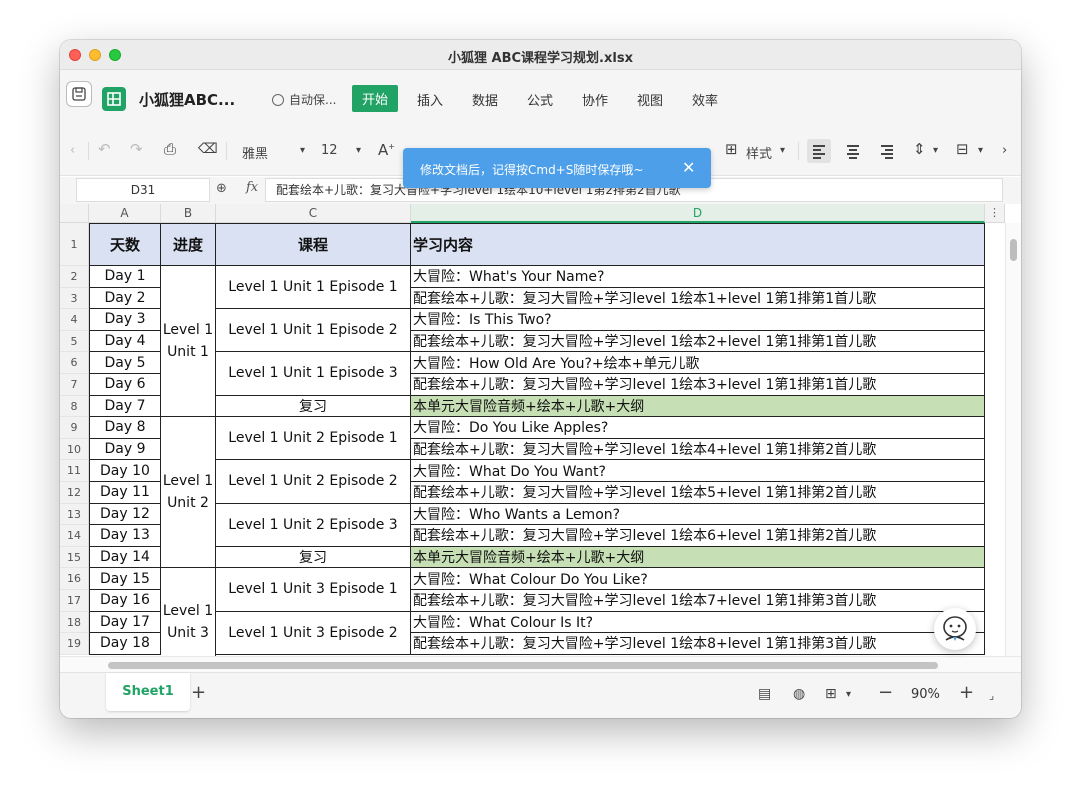 The image size is (1080, 797). What do you see at coordinates (705, 99) in the screenshot?
I see `menu-tab-efficiency: 效率` at bounding box center [705, 99].